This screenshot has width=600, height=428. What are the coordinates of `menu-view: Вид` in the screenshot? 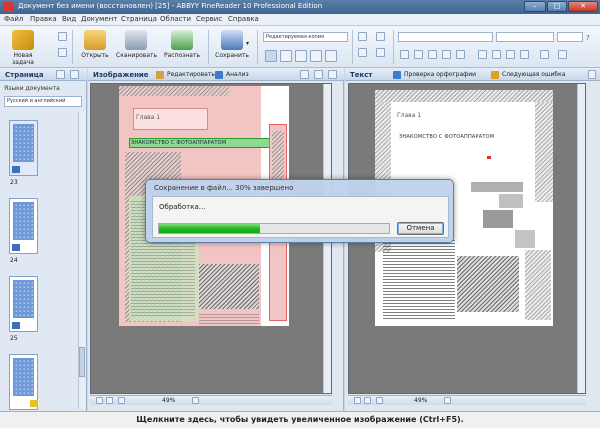 It's located at (69, 19).